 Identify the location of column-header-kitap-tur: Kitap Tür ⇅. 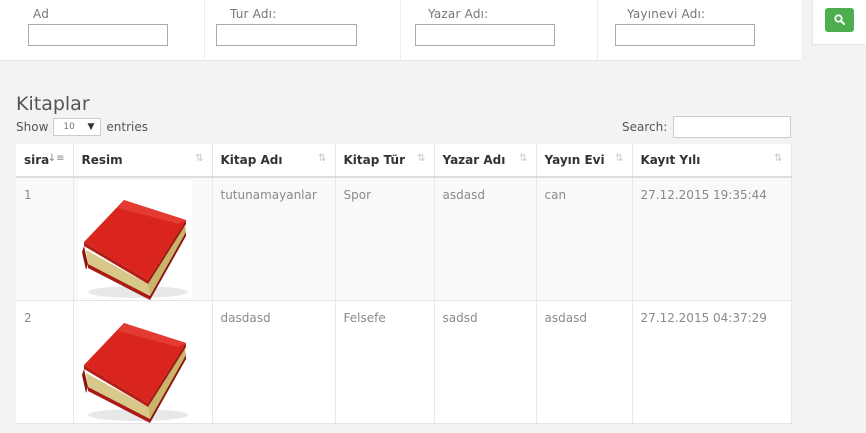
(385, 161).